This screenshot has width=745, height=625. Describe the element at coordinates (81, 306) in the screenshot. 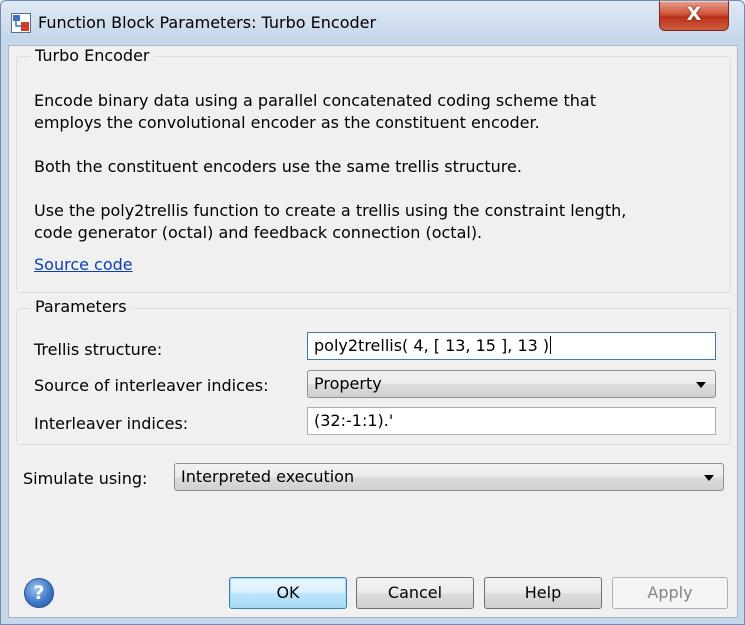

I see `parameters-legend: Parameters` at that location.